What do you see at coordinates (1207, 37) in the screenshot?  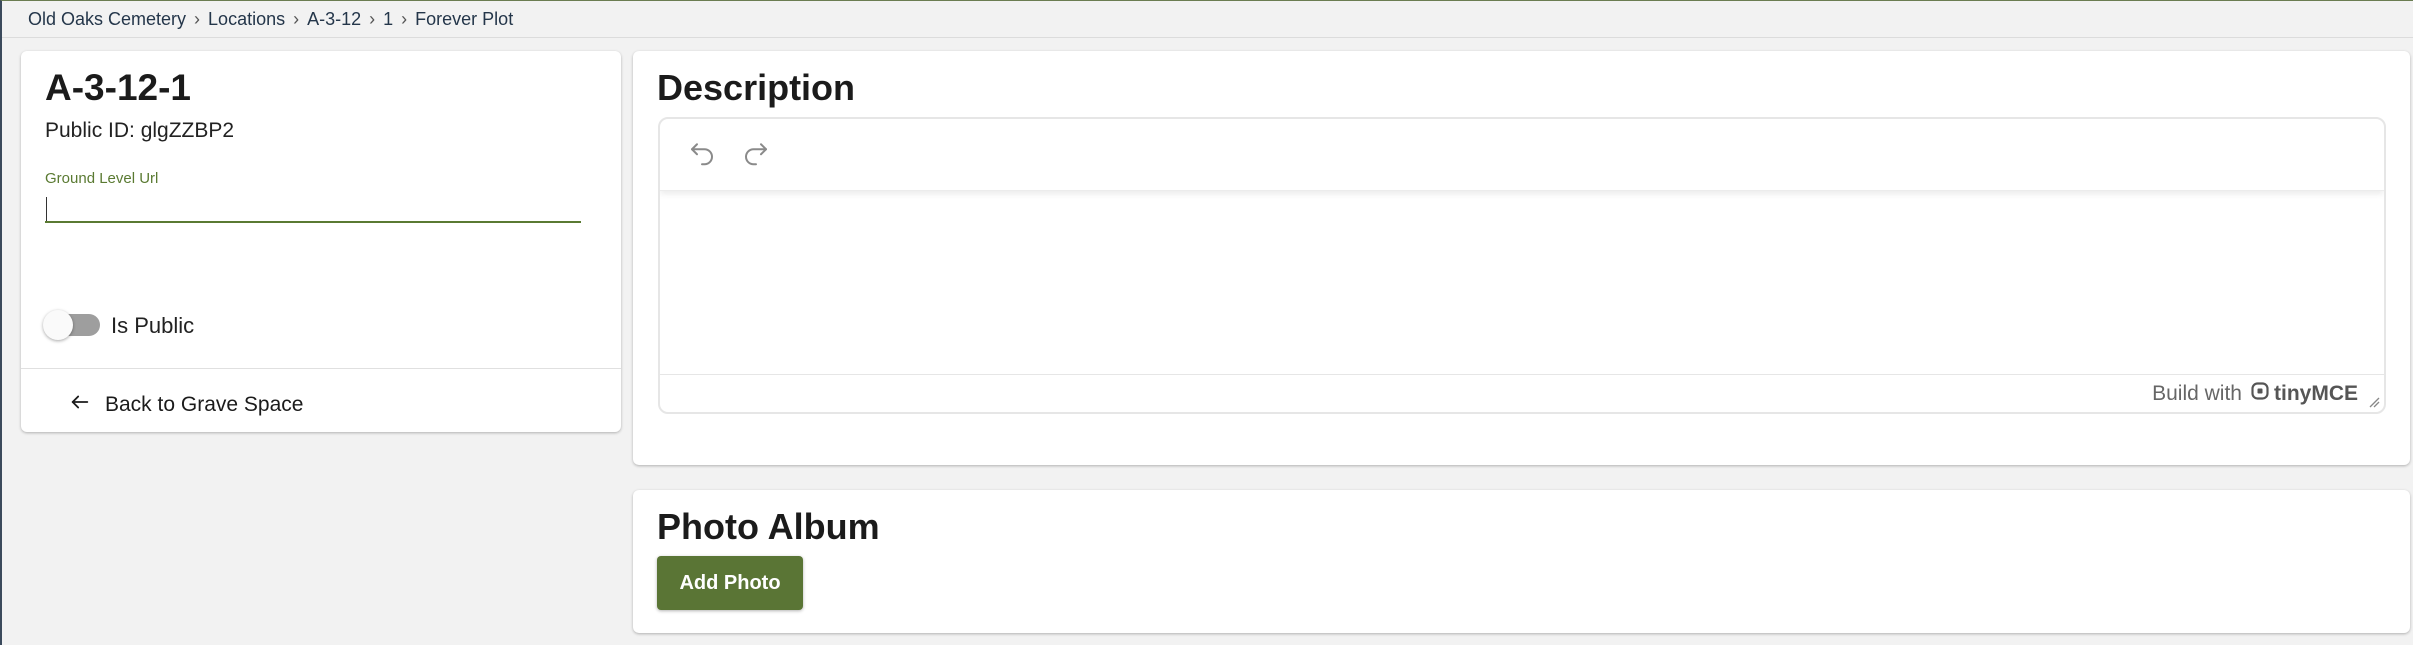 I see `header-divider` at bounding box center [1207, 37].